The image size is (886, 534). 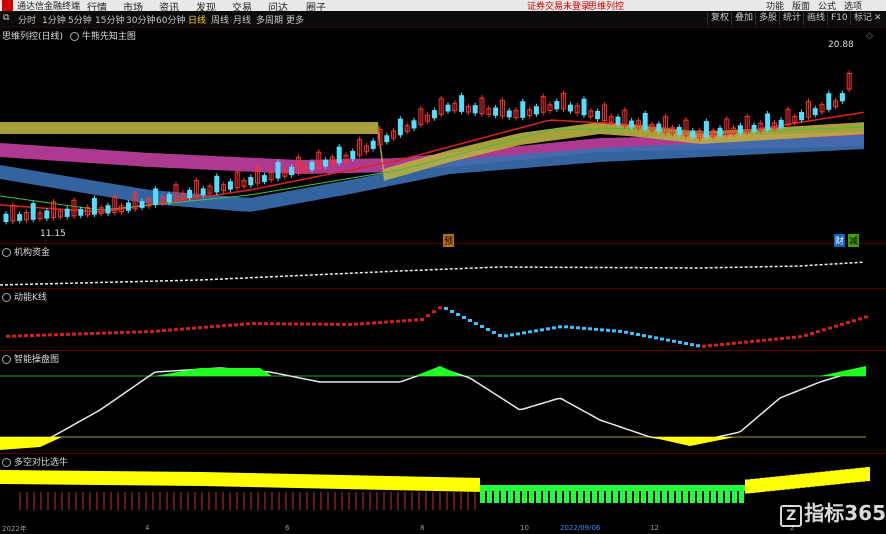 What do you see at coordinates (654, 528) in the screenshot?
I see `axis-label: 12` at bounding box center [654, 528].